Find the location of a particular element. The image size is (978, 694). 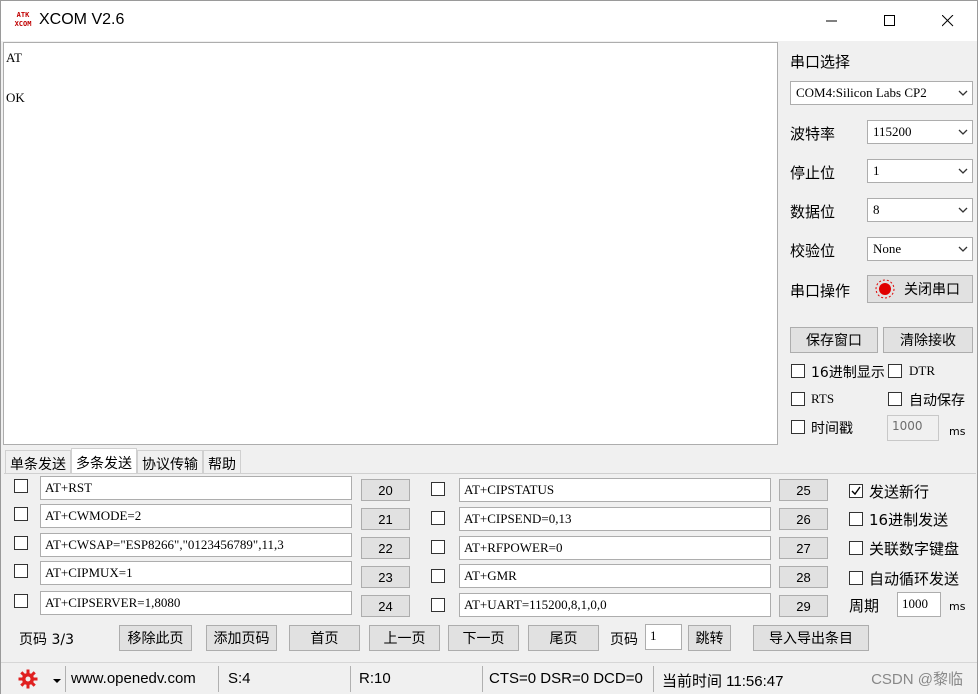

hex-display-checkbox is located at coordinates (798, 371).